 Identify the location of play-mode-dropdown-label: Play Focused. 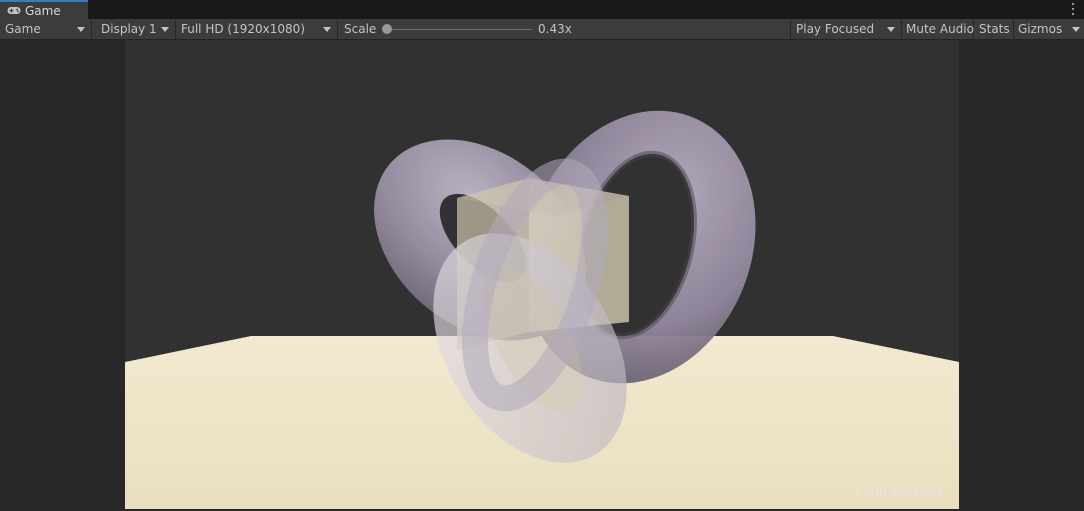
(835, 29).